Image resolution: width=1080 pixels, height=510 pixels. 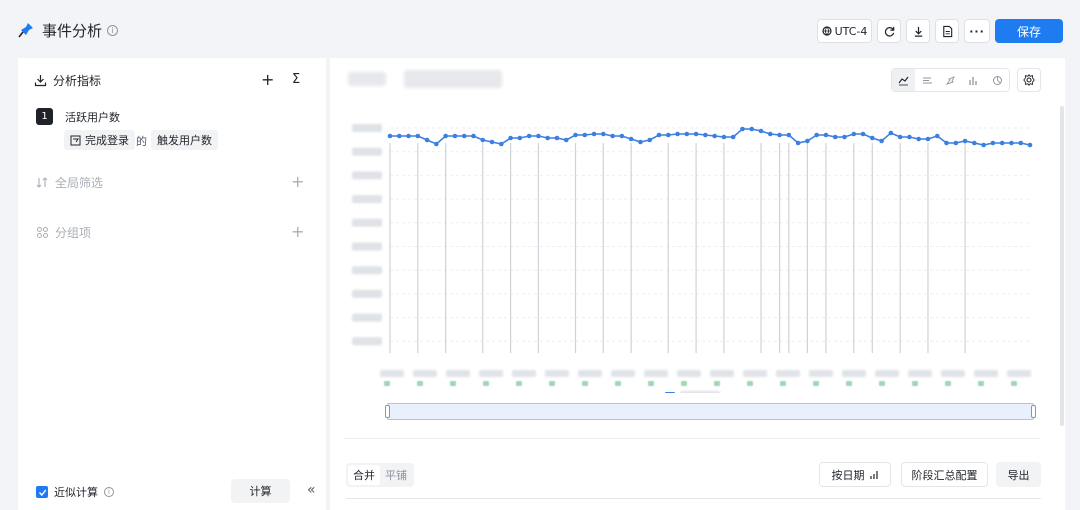 What do you see at coordinates (367, 79) in the screenshot?
I see `blurred-date-selector` at bounding box center [367, 79].